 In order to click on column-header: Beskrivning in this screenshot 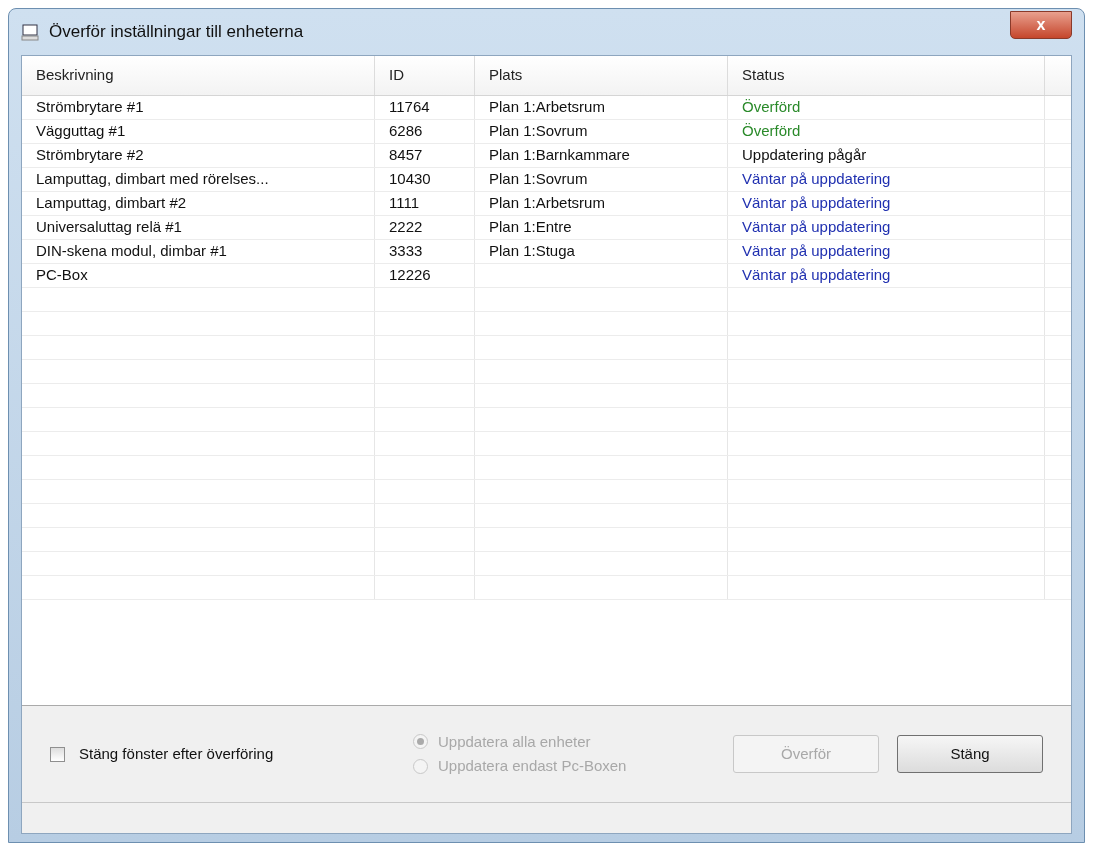, I will do `click(75, 75)`.